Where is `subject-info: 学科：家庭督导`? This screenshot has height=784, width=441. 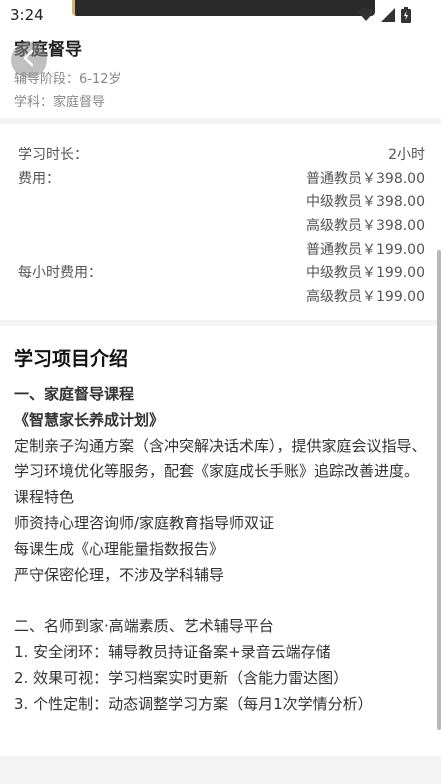 subject-info: 学科：家庭督导 is located at coordinates (60, 102).